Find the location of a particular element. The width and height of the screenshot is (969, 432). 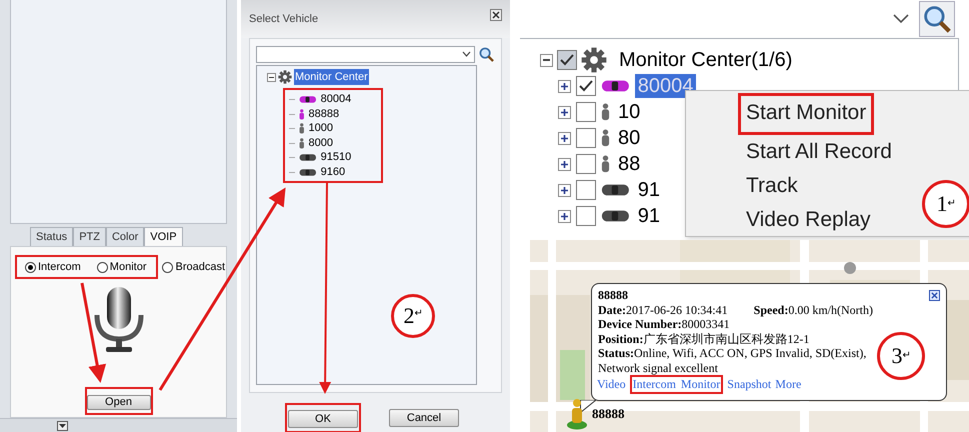

popup-link: Video is located at coordinates (611, 384).